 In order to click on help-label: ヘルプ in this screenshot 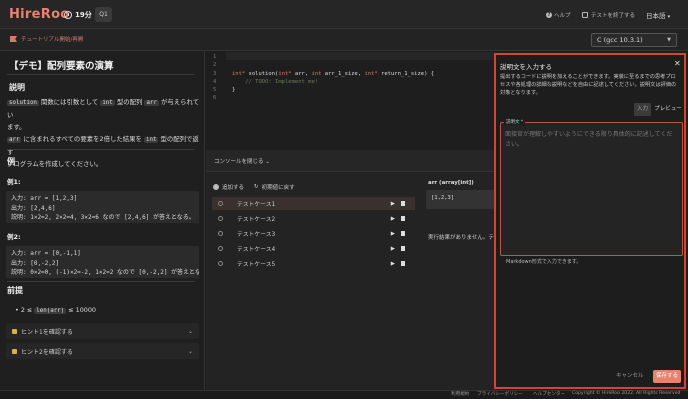, I will do `click(562, 16)`.